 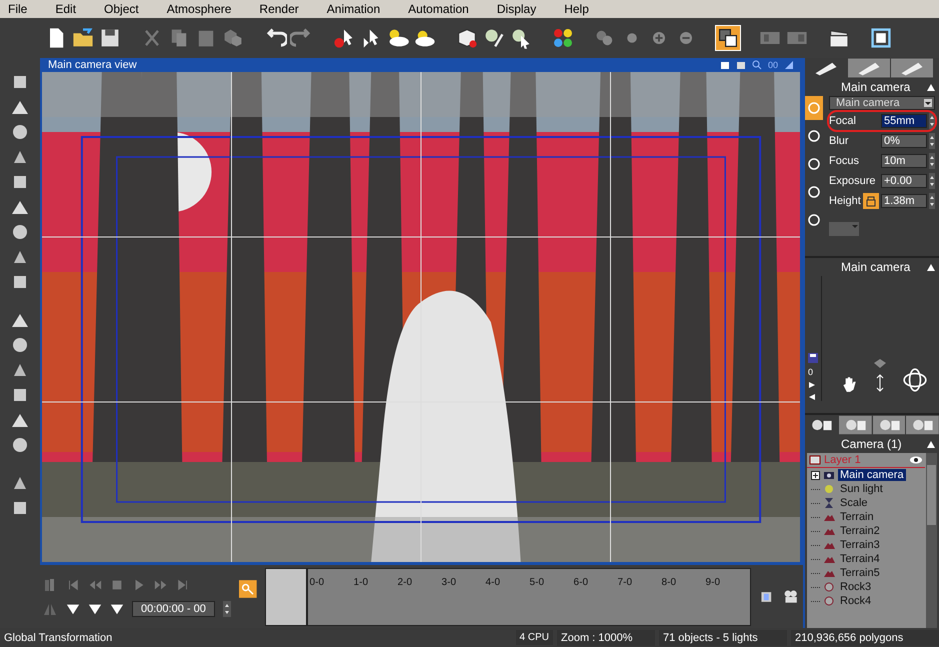 What do you see at coordinates (881, 38) in the screenshot?
I see `camera-frame-icon` at bounding box center [881, 38].